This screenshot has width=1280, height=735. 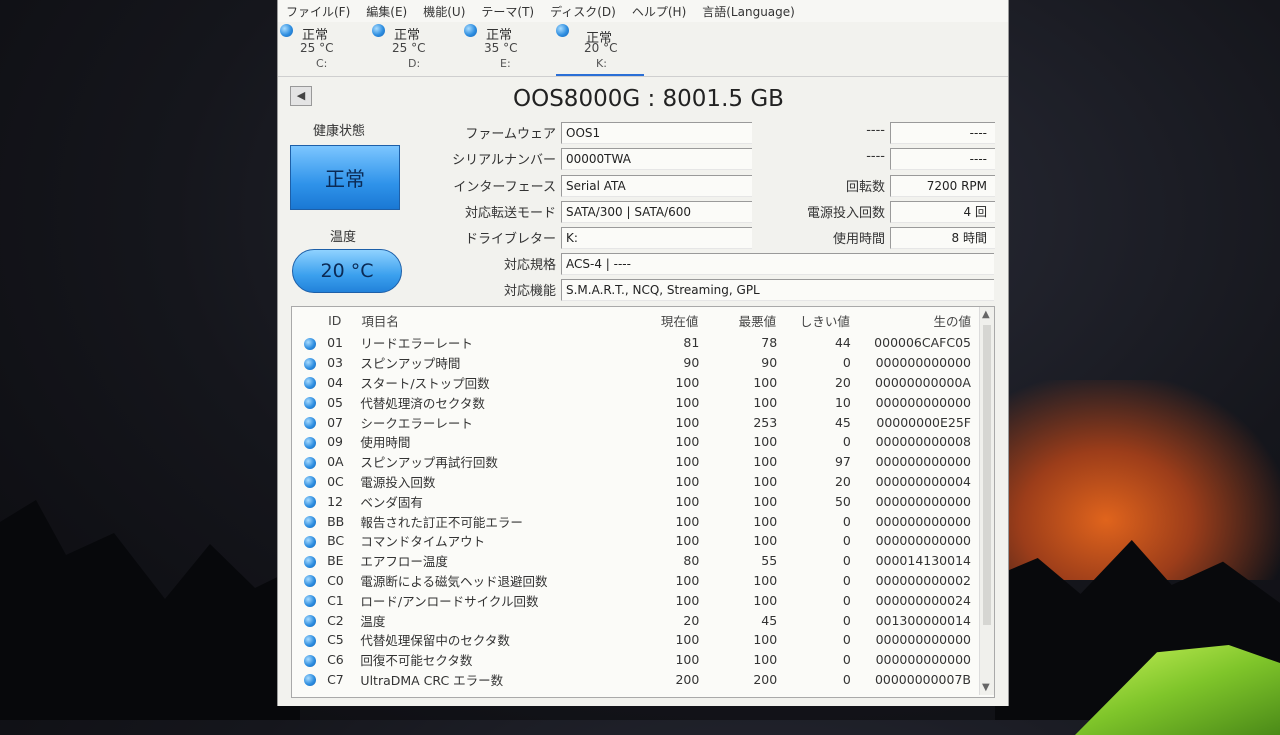 I want to click on menu-language: 言語(Language), so click(x=748, y=11).